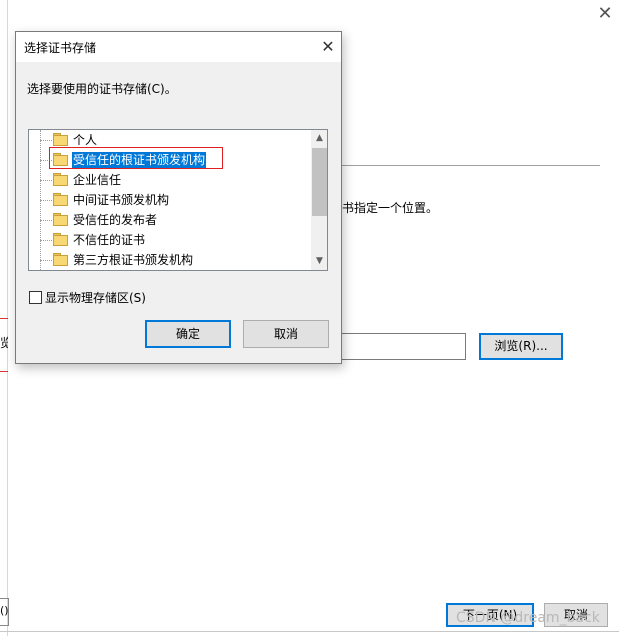  What do you see at coordinates (319, 138) in the screenshot?
I see `scroll-up-arrow-icon: ▲` at bounding box center [319, 138].